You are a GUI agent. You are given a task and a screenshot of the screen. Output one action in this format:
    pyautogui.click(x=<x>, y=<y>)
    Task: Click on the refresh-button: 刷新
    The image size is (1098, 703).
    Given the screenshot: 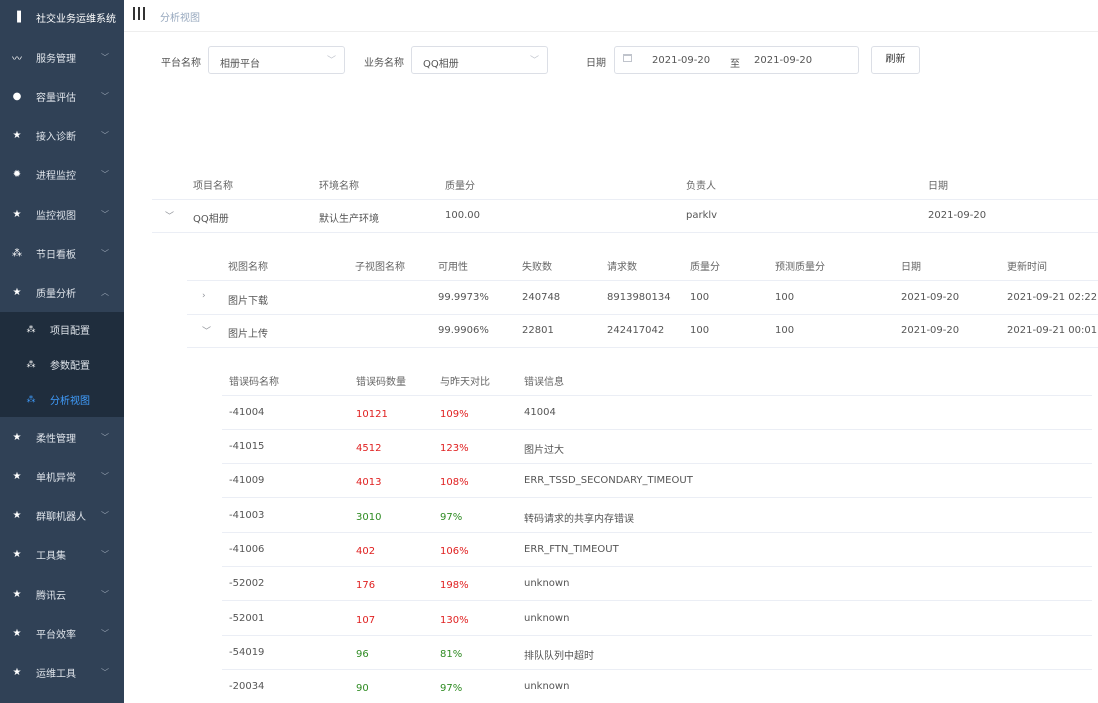 What is the action you would take?
    pyautogui.click(x=895, y=60)
    